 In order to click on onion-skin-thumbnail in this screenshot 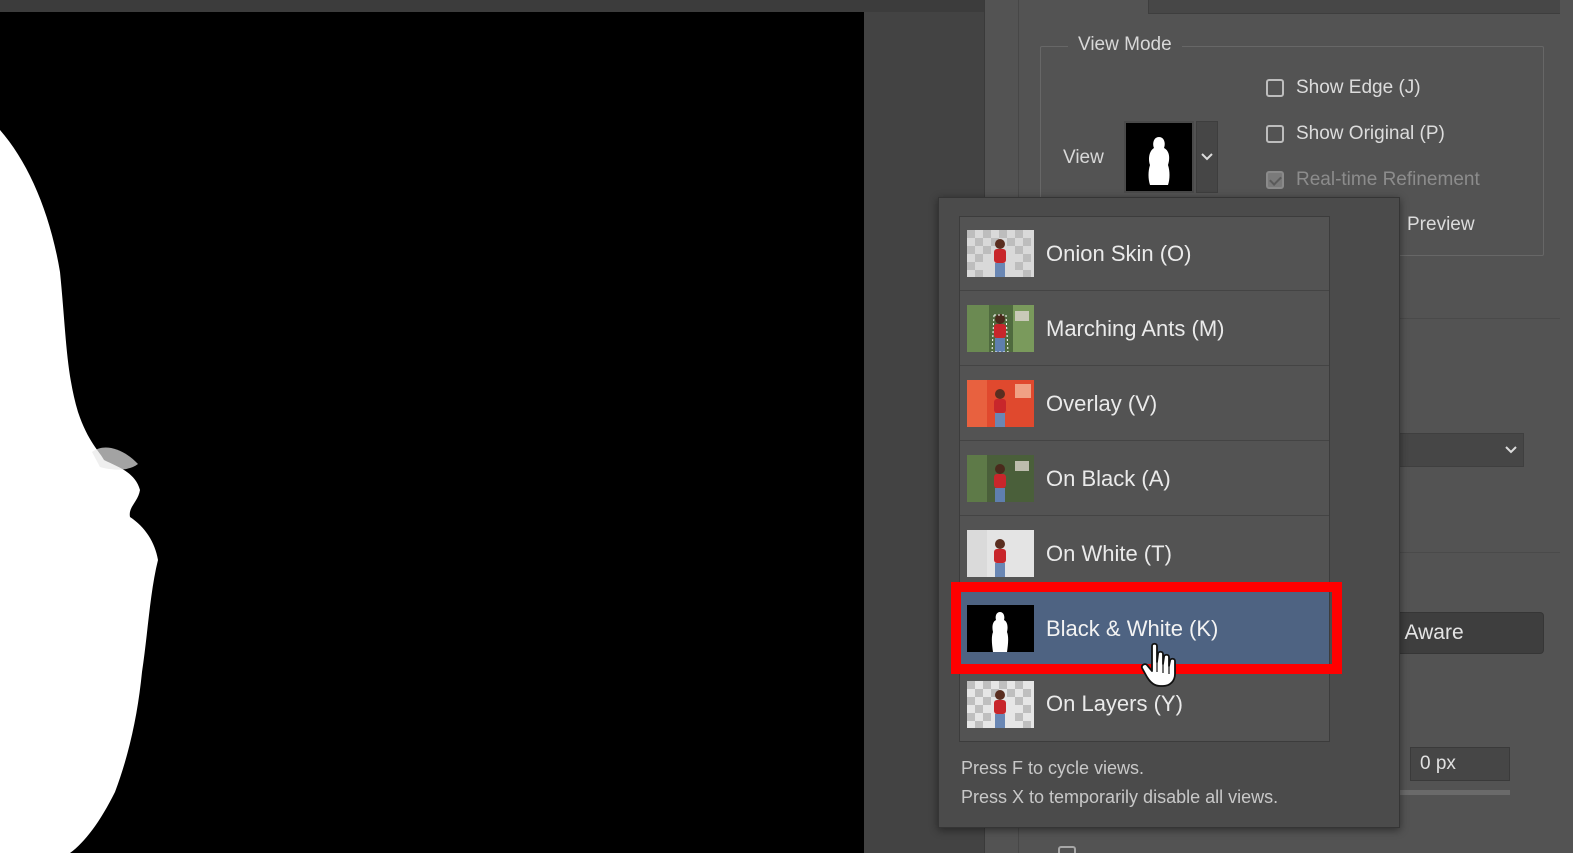, I will do `click(1000, 253)`.